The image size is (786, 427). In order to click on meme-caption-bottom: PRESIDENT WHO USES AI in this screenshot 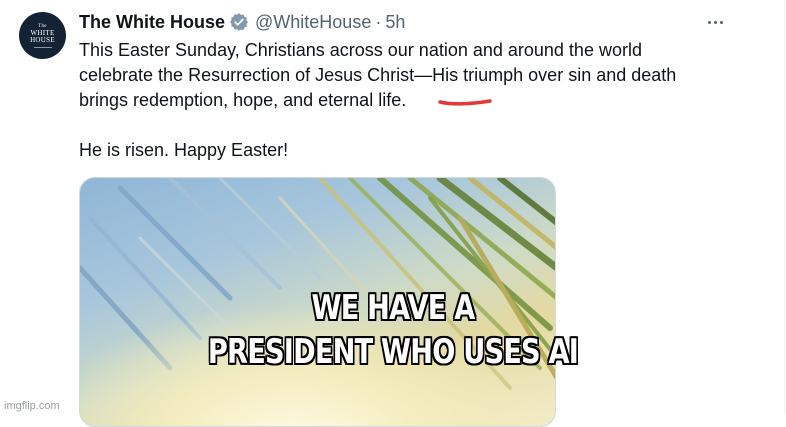, I will do `click(393, 352)`.